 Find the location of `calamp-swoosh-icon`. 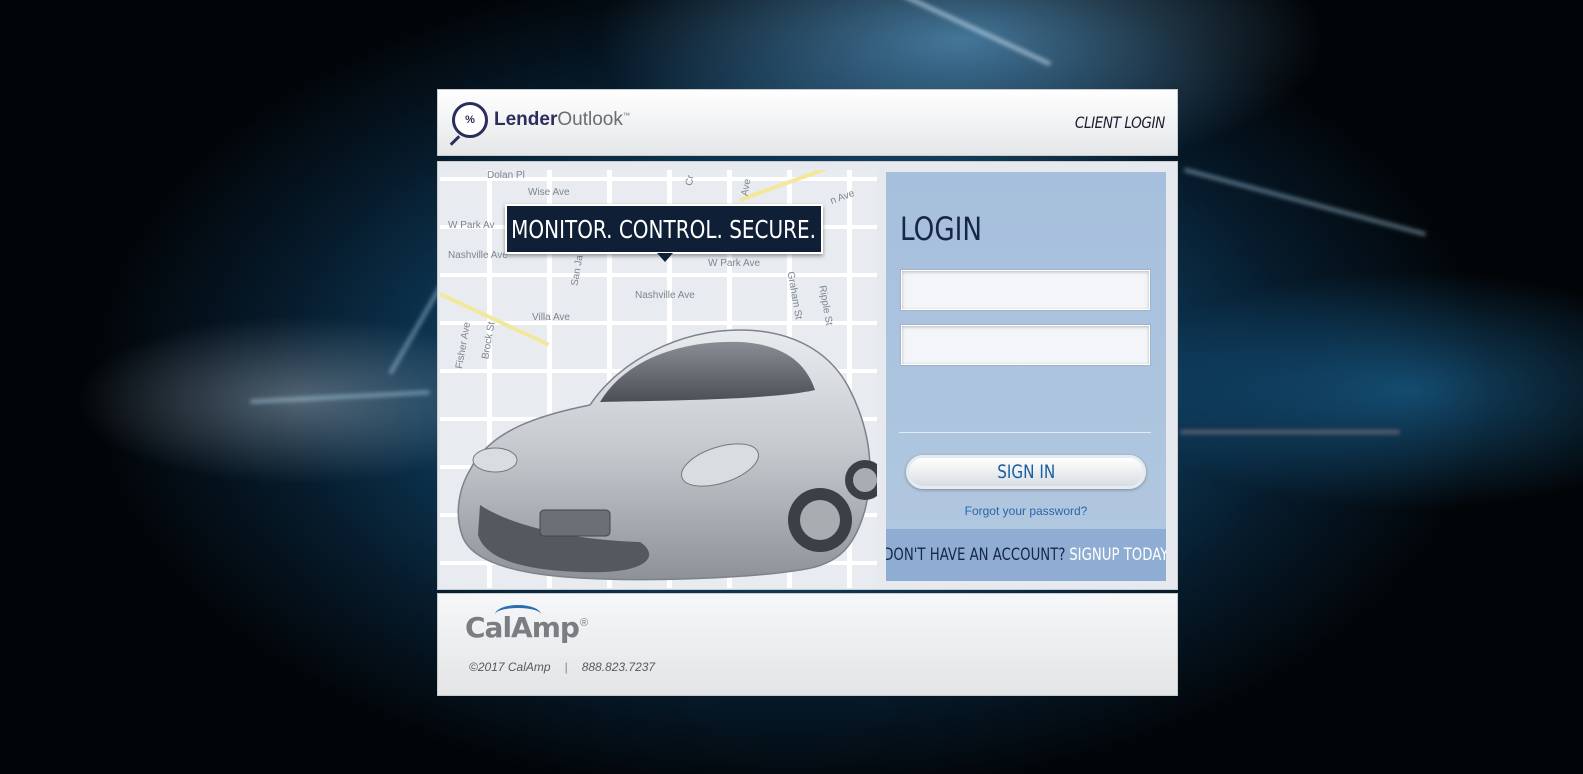

calamp-swoosh-icon is located at coordinates (518, 614).